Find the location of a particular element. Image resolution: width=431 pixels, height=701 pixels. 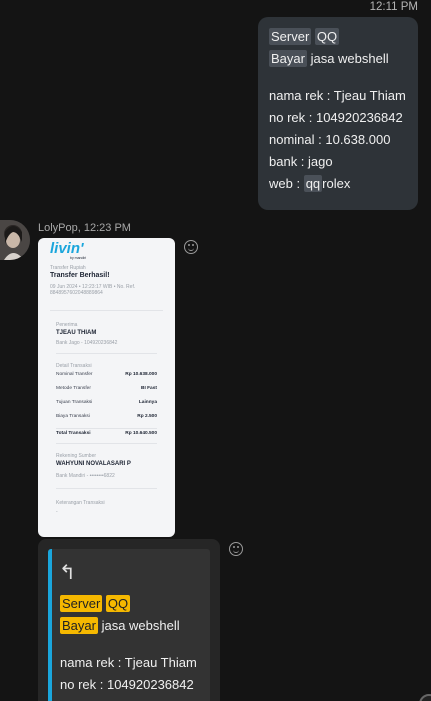

receipt-detail-row: Metode Transfer BI Fast is located at coordinates (106, 390).